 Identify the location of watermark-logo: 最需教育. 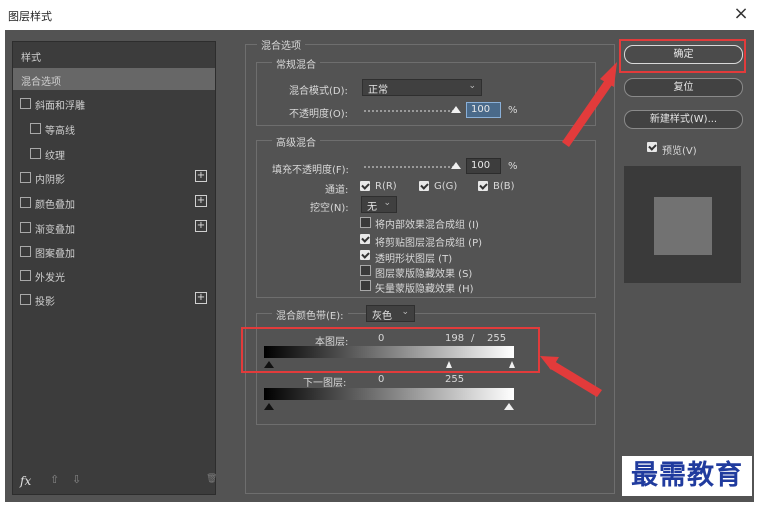
(687, 476).